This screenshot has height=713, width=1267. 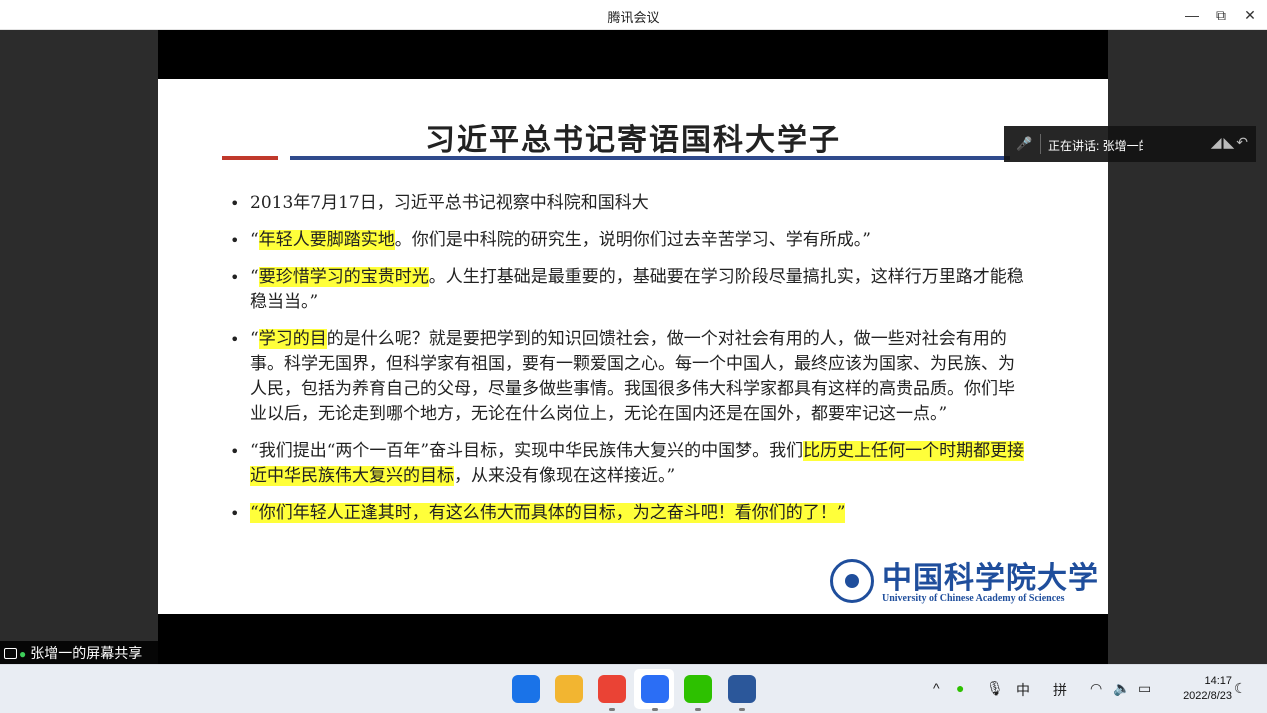 I want to click on title-rule-red, so click(x=250, y=158).